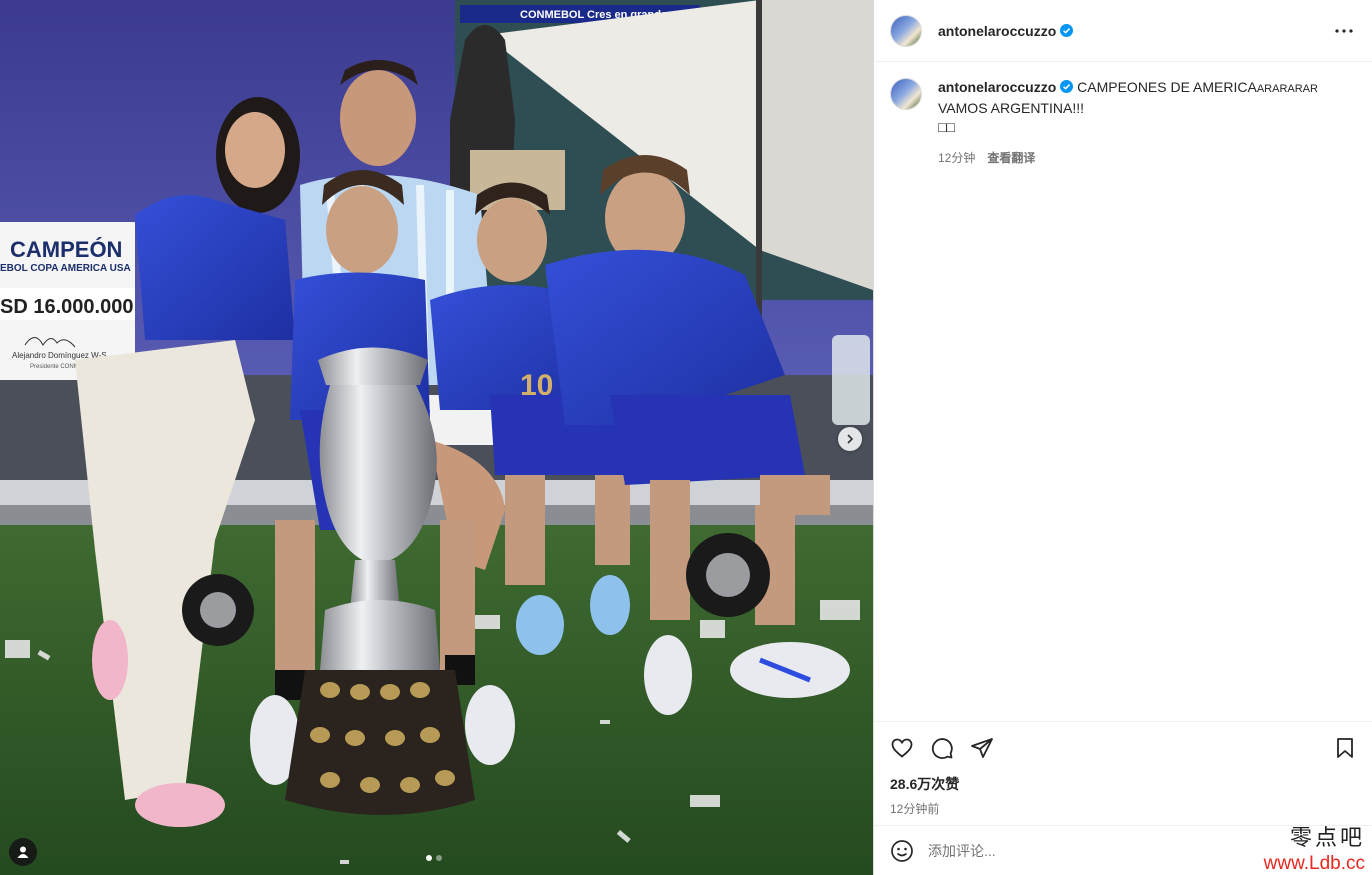 The width and height of the screenshot is (1372, 875). I want to click on emoji-icon, so click(902, 851).